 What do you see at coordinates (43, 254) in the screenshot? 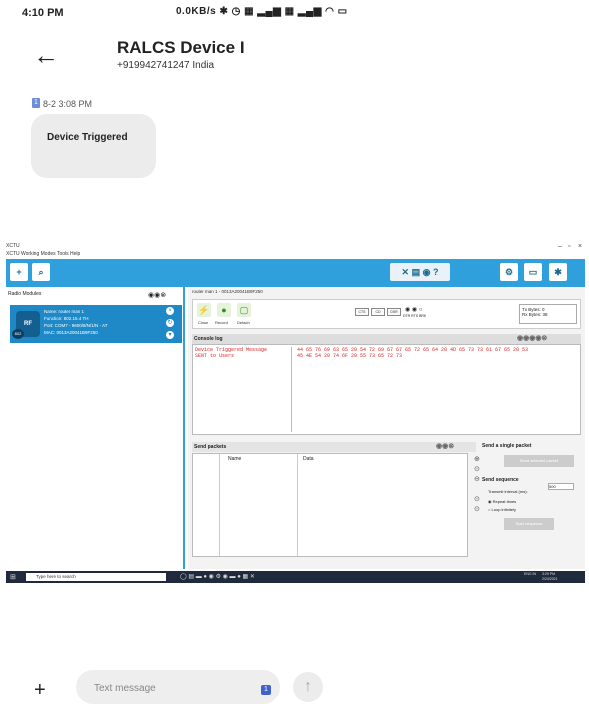
I see `menu-bar: XCTU Working Modes Tools Help` at bounding box center [43, 254].